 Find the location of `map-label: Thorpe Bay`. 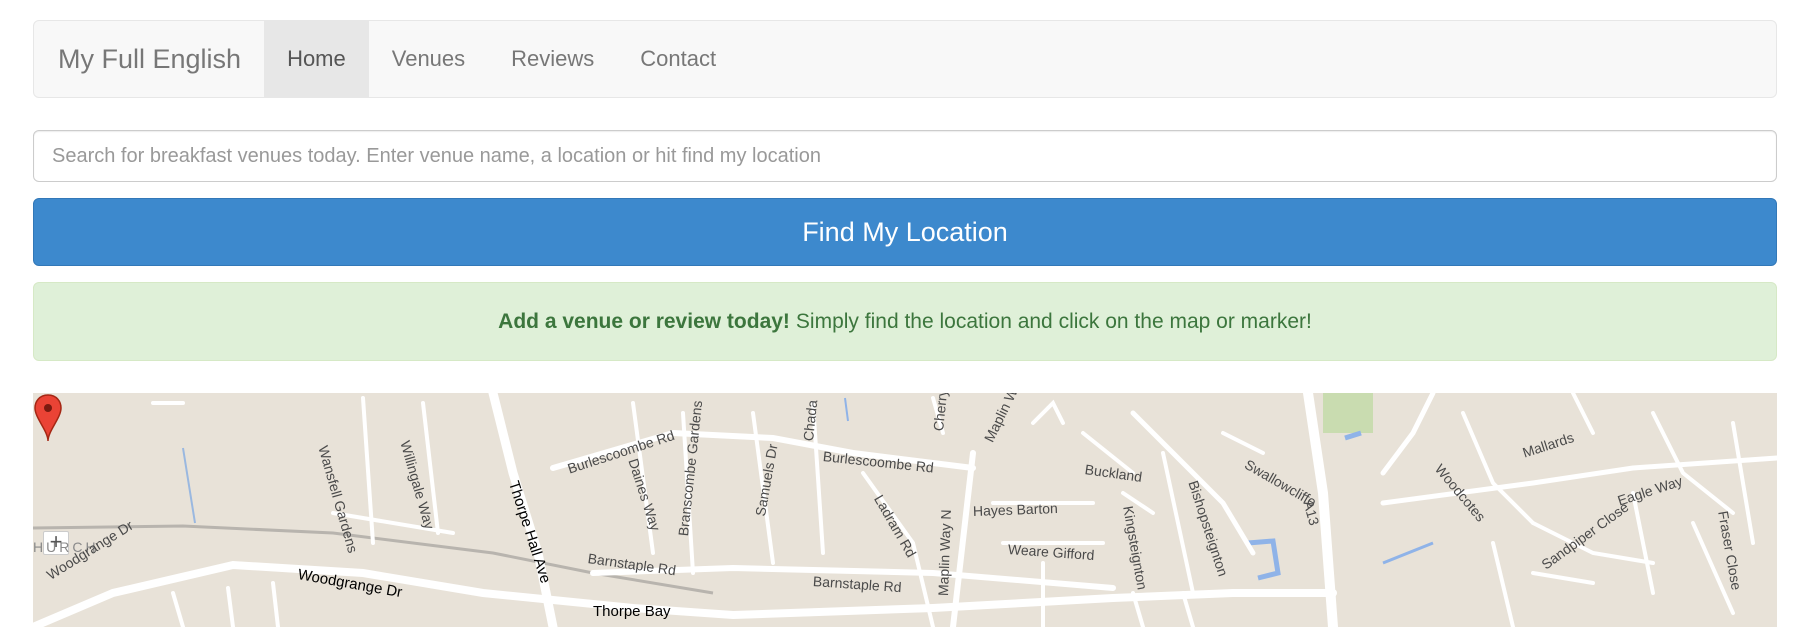

map-label: Thorpe Bay is located at coordinates (632, 611).